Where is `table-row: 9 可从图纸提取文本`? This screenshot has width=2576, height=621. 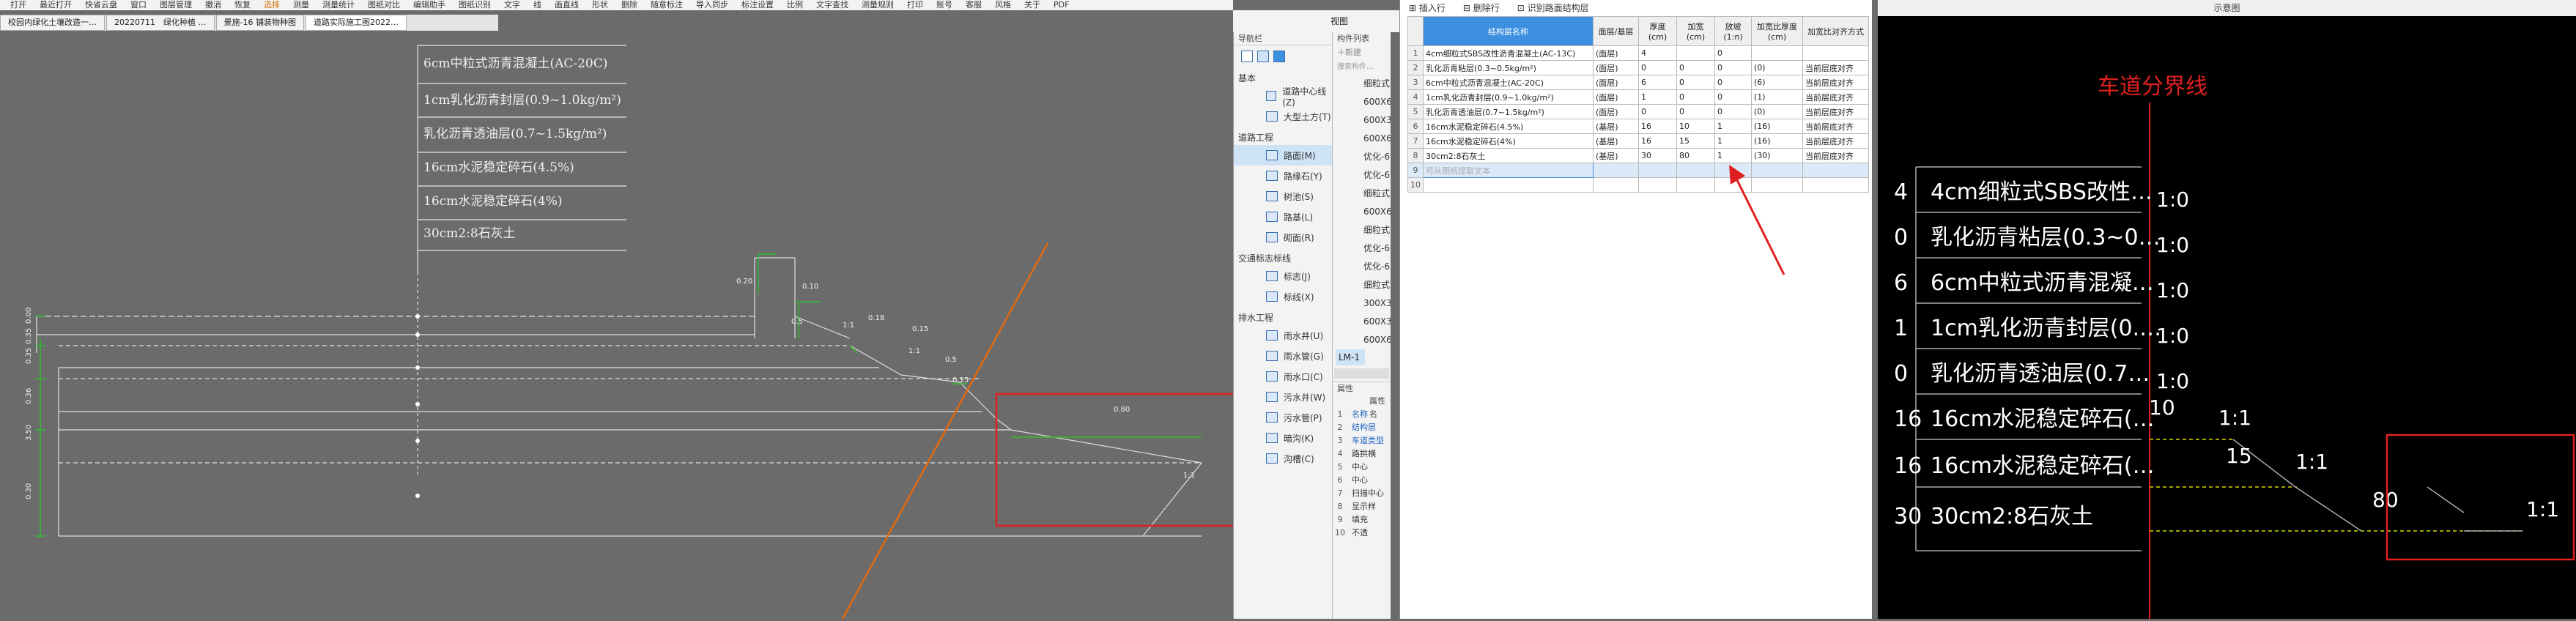 table-row: 9 可从图纸提取文本 is located at coordinates (1638, 170).